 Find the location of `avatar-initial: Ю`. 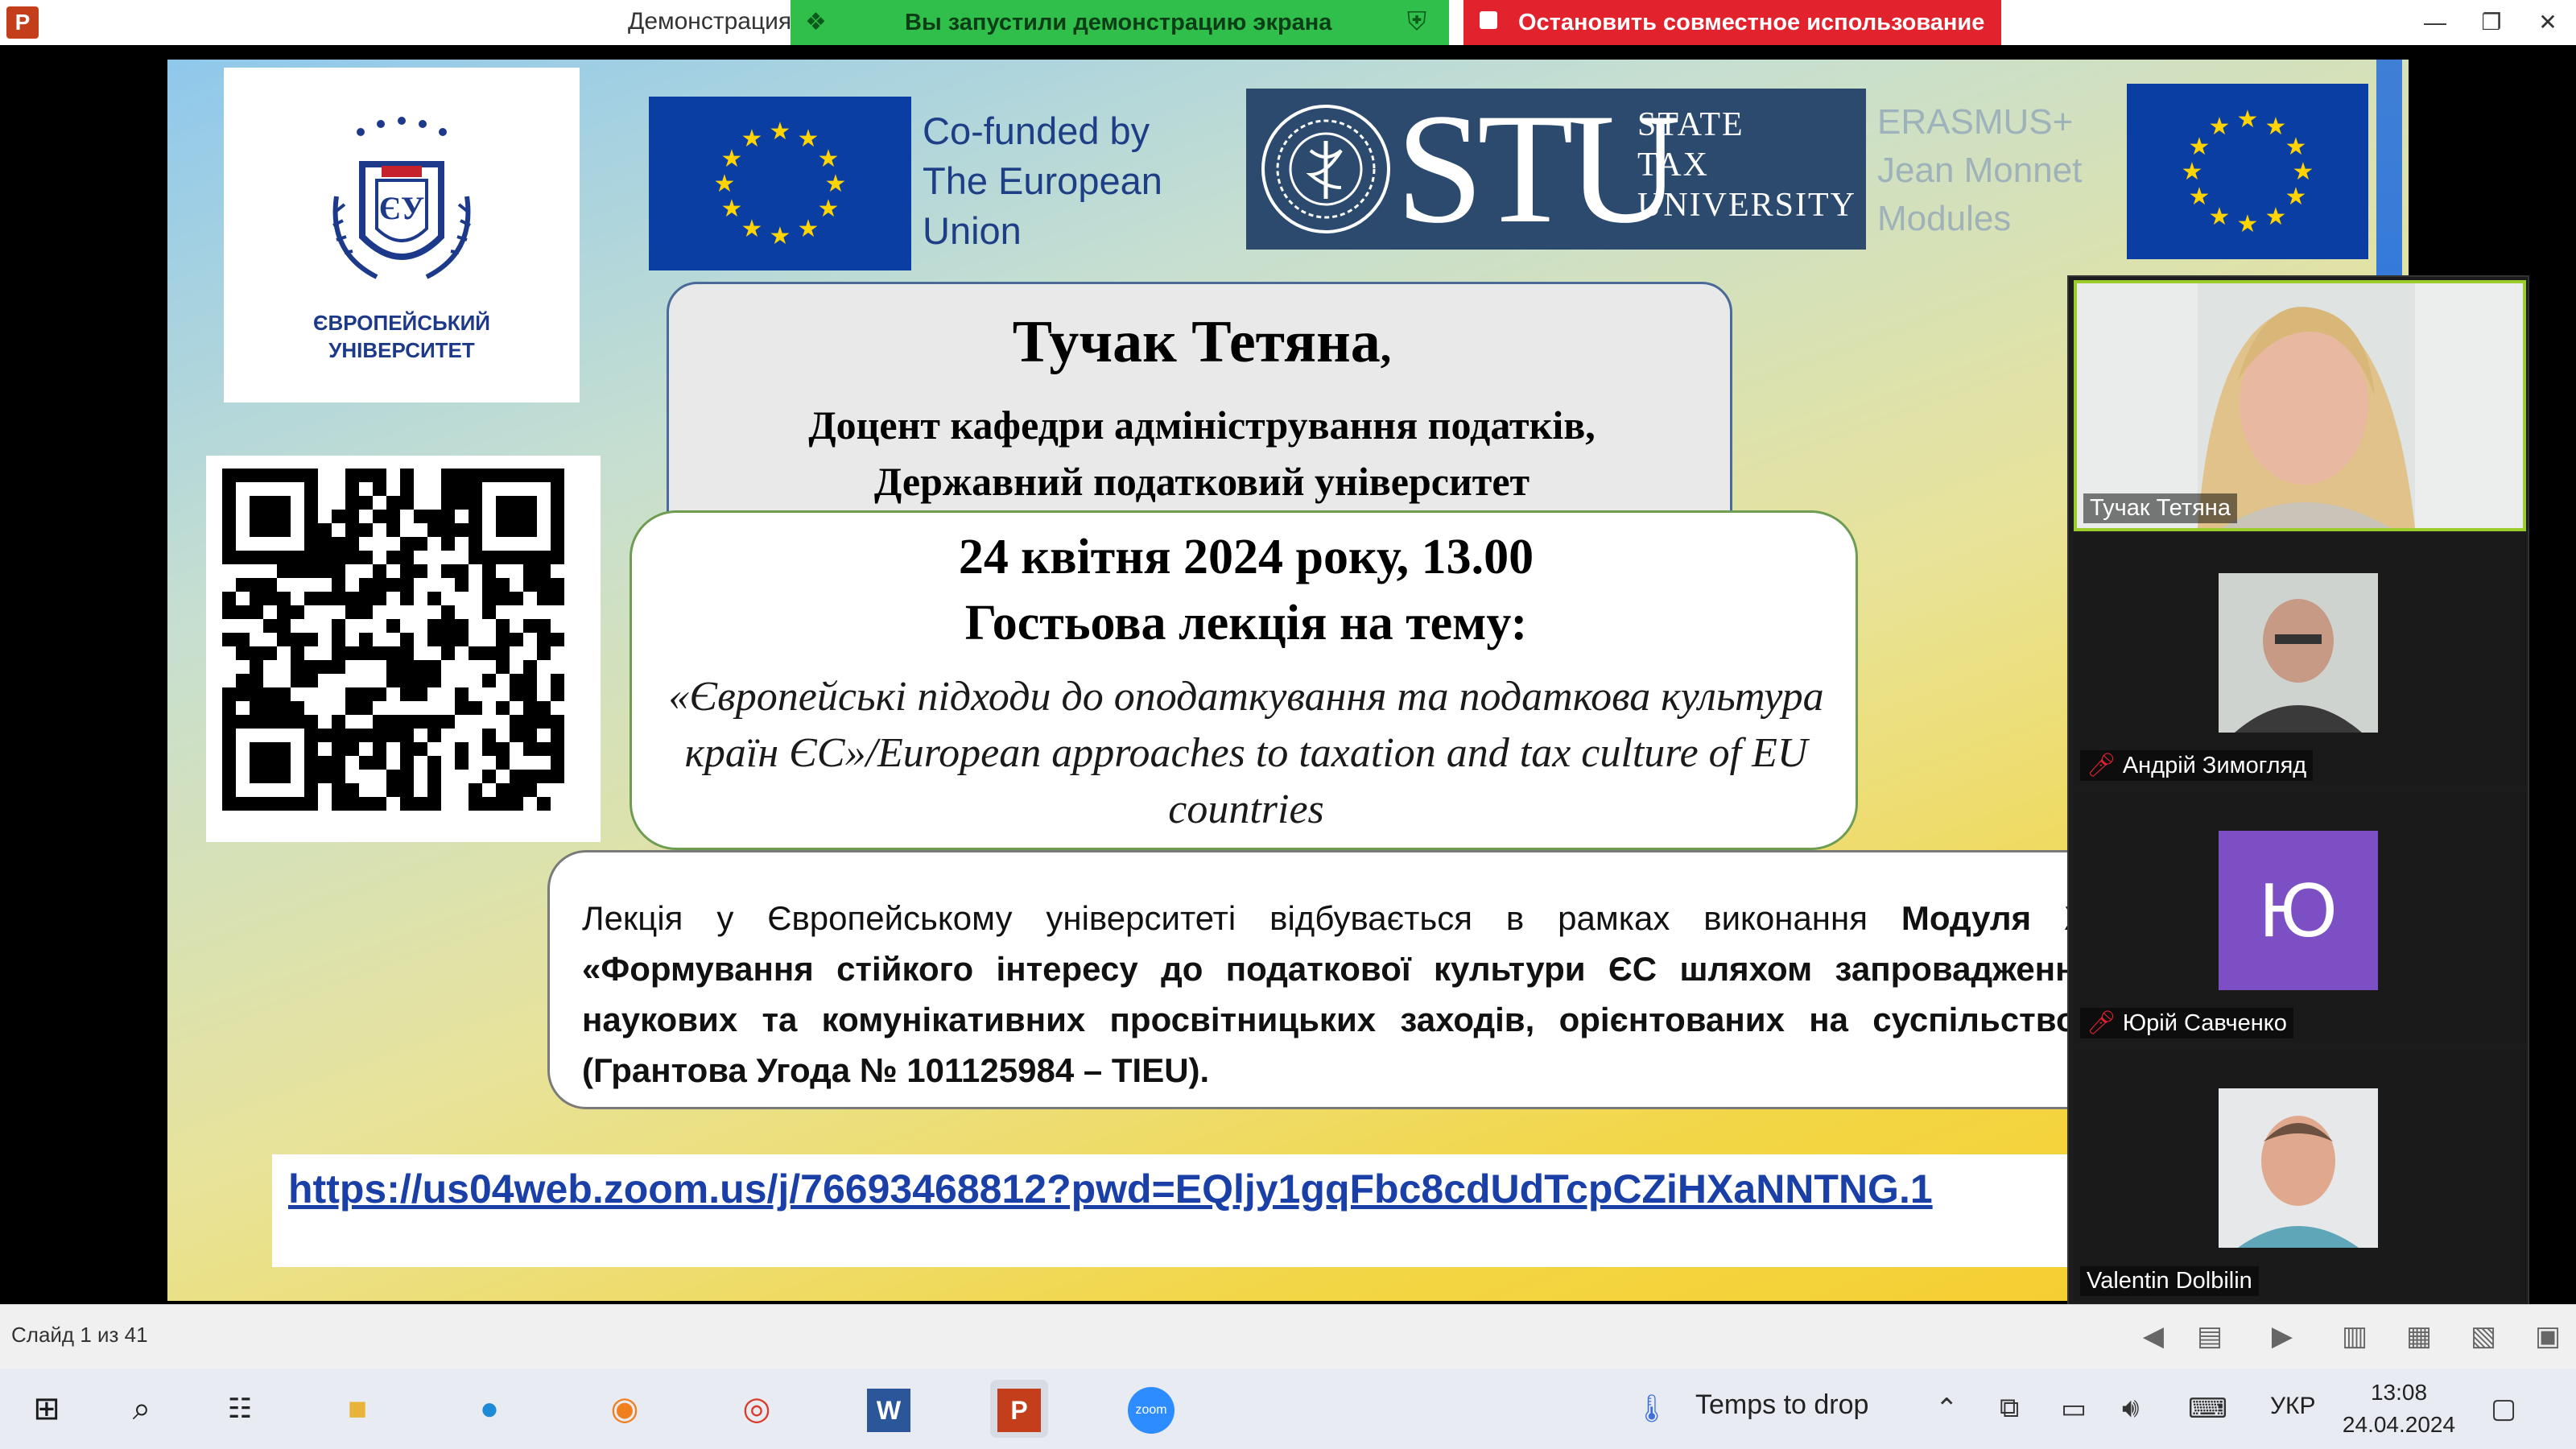

avatar-initial: Ю is located at coordinates (2298, 910).